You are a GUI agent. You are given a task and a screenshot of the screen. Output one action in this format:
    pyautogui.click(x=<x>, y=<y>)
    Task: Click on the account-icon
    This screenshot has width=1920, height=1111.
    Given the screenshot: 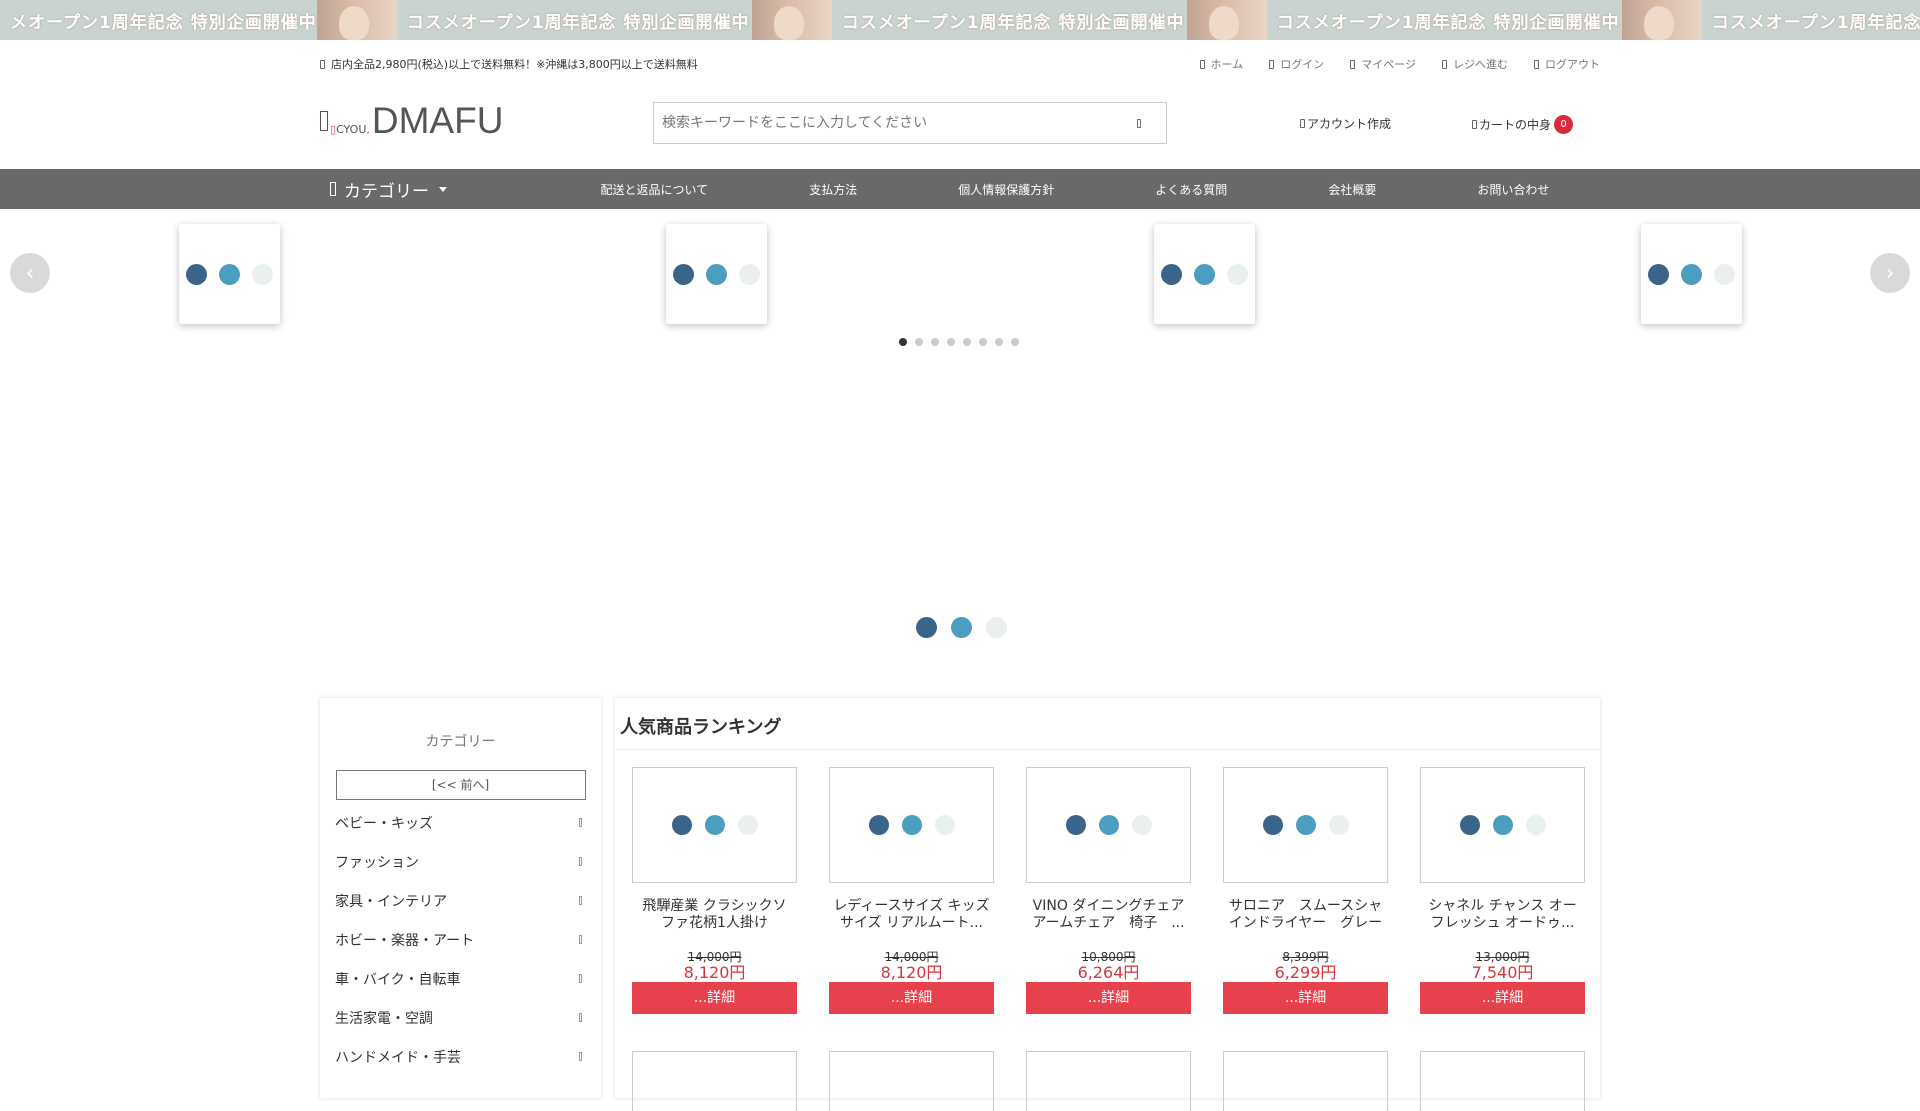 What is the action you would take?
    pyautogui.click(x=1302, y=123)
    